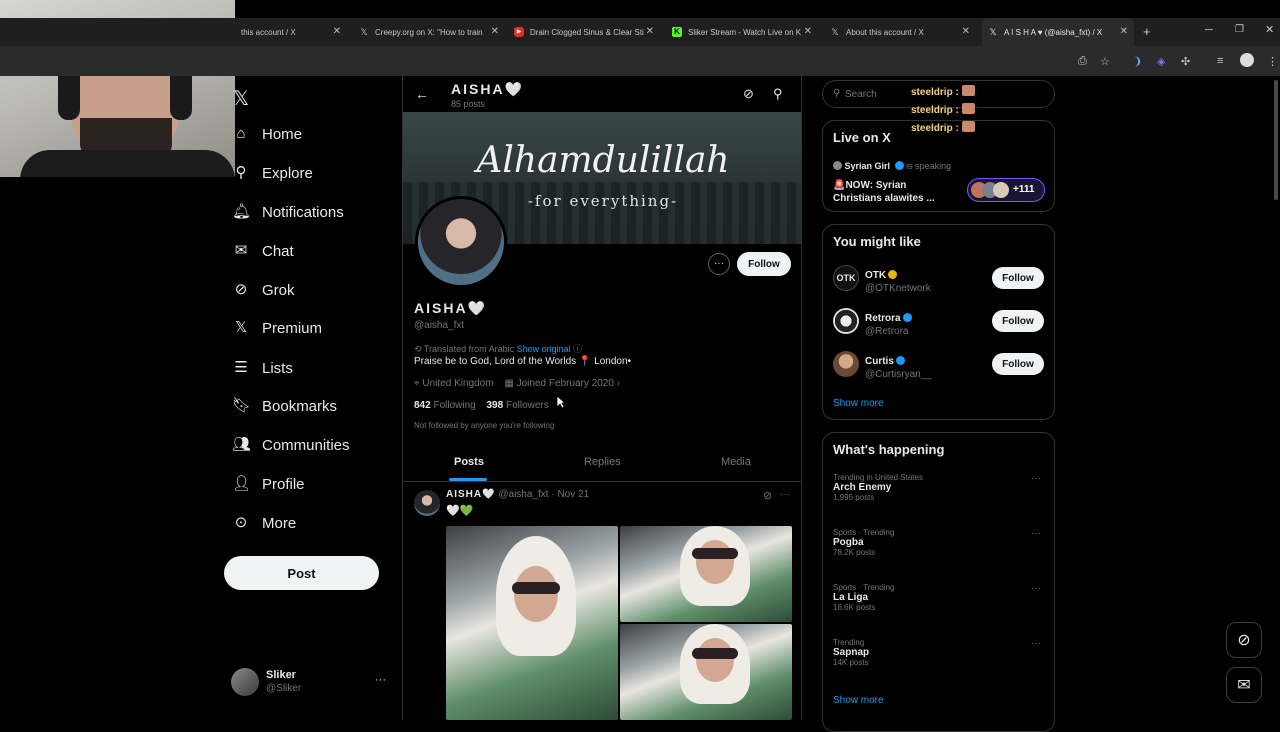  I want to click on following-label: Following, so click(454, 405).